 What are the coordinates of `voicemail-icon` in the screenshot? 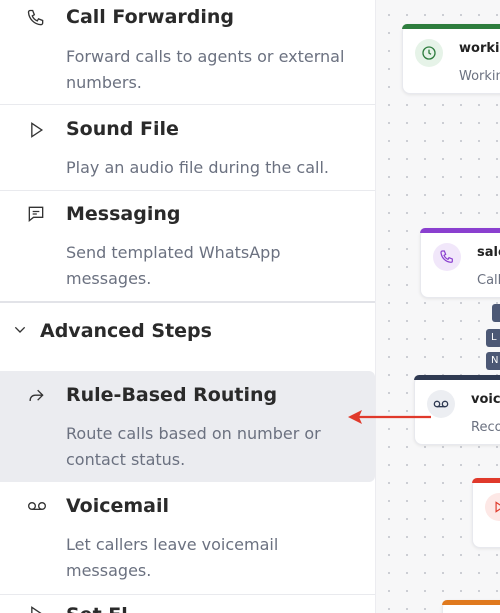 It's located at (37, 506).